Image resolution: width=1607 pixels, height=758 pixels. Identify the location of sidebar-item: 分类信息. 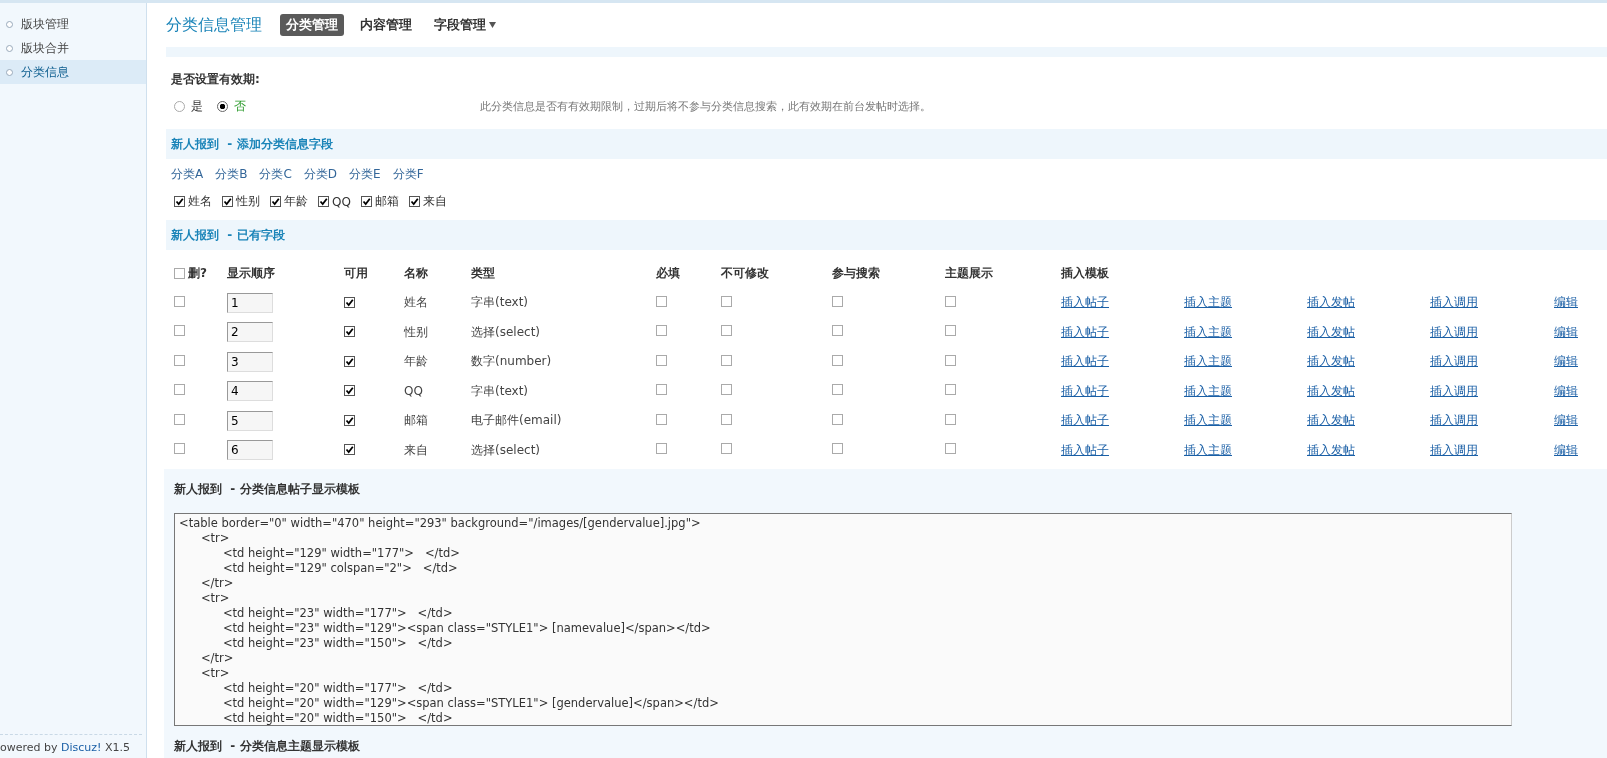
(73, 72).